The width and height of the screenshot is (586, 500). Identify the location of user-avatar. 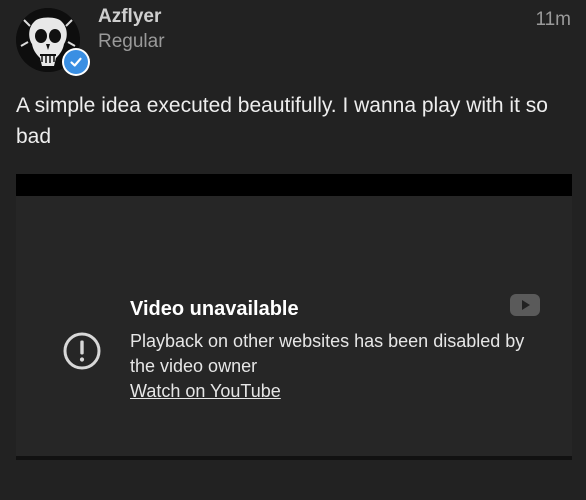
(53, 42).